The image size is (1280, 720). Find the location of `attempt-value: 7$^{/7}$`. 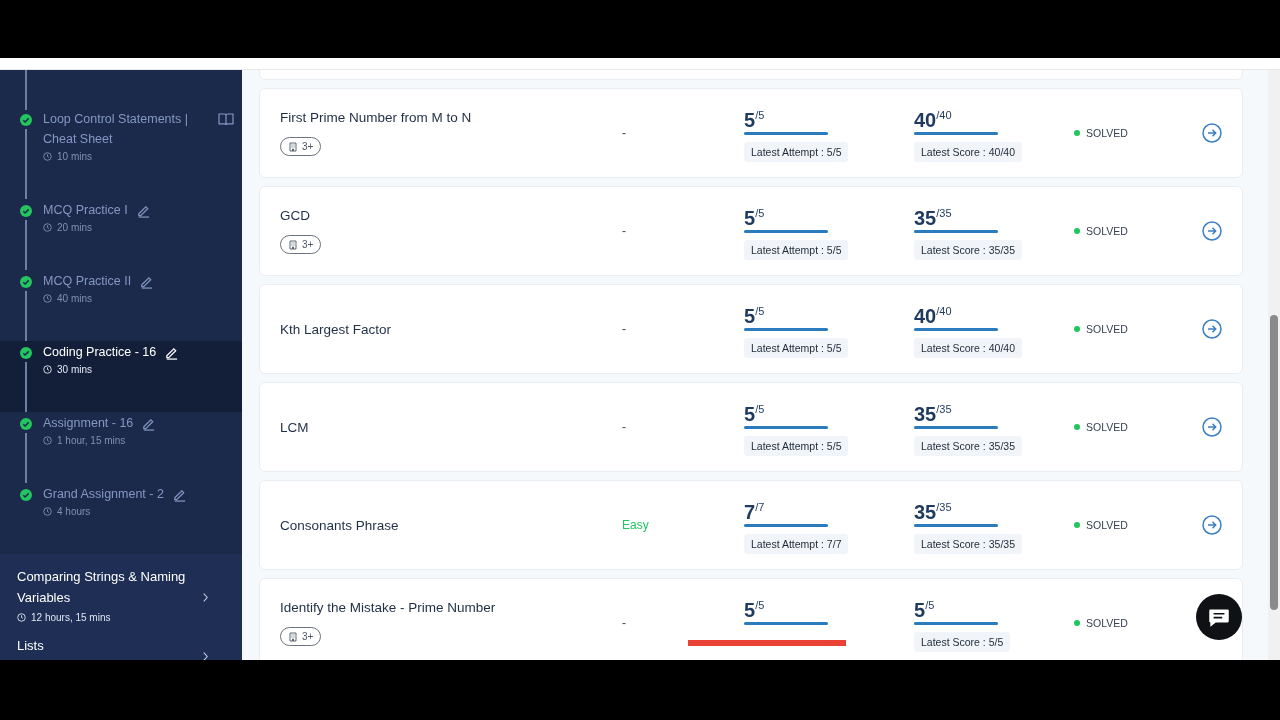

attempt-value: 7$^{/7}$ is located at coordinates (754, 511).